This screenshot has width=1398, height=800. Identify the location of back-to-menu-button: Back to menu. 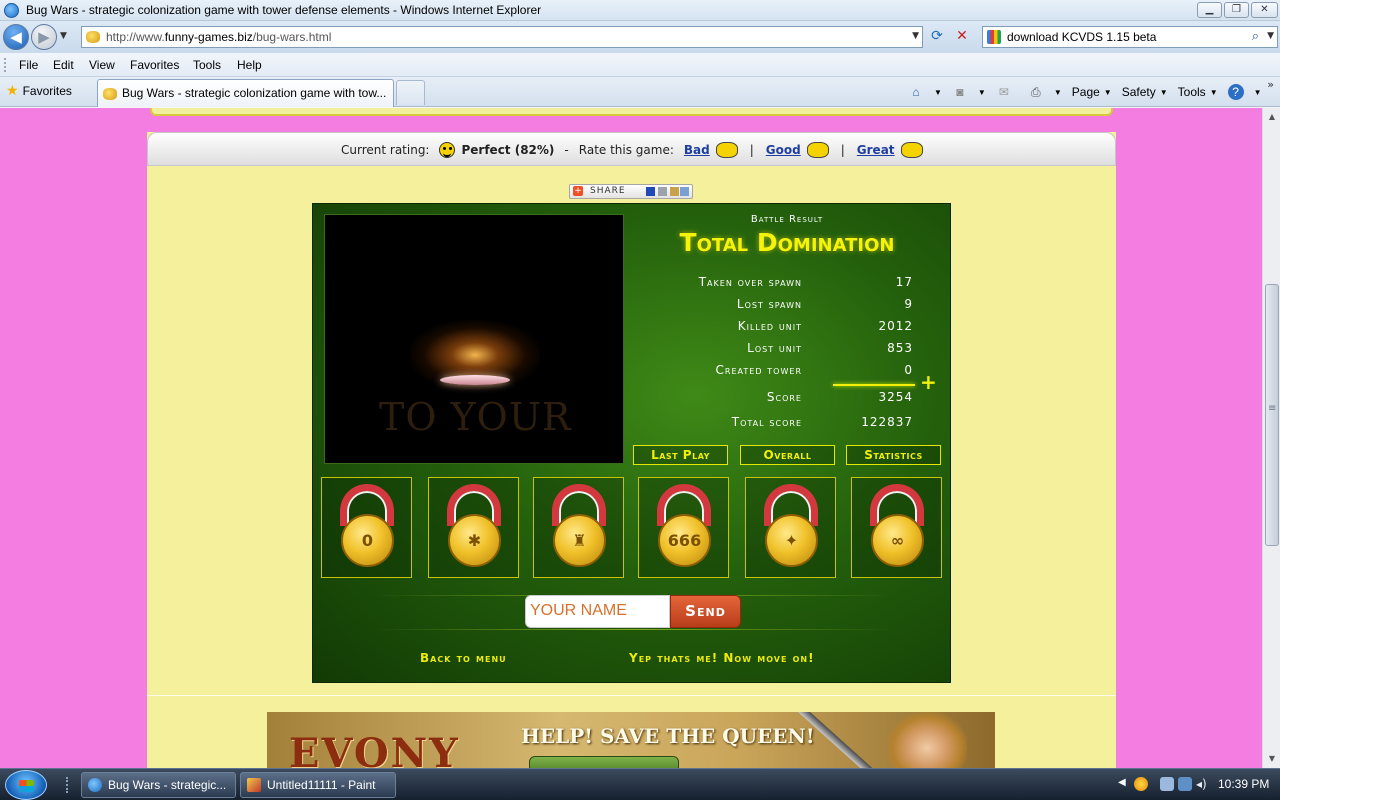
(463, 658).